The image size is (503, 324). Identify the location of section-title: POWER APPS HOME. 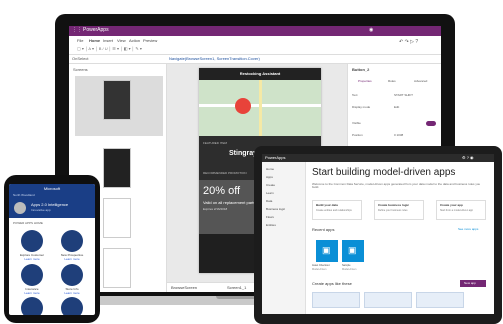
(28, 223).